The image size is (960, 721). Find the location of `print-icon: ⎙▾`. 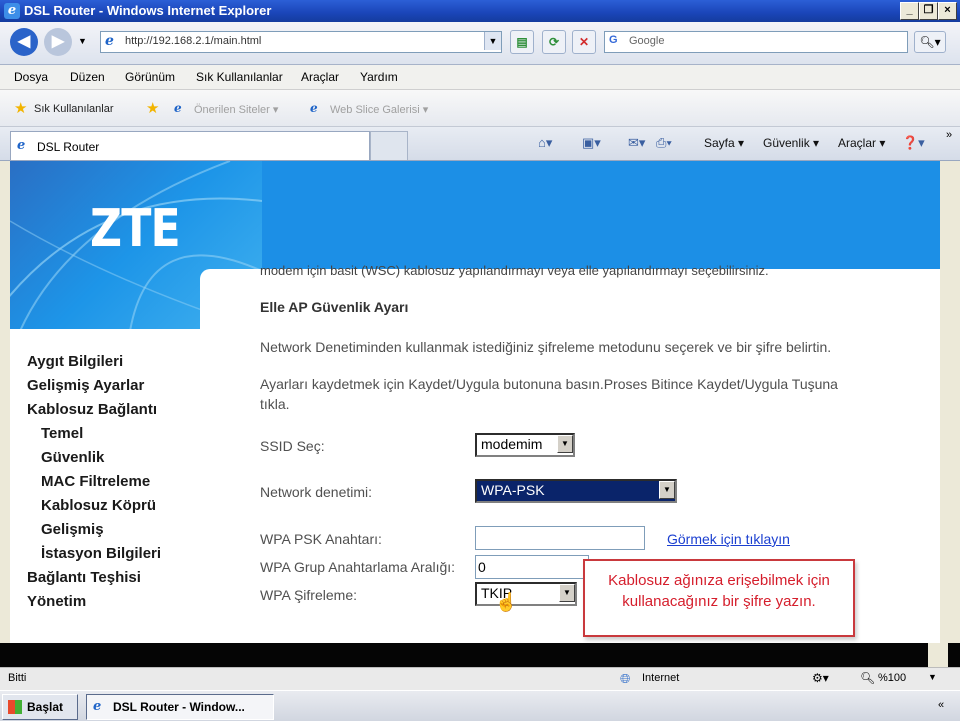

print-icon: ⎙▾ is located at coordinates (664, 143).